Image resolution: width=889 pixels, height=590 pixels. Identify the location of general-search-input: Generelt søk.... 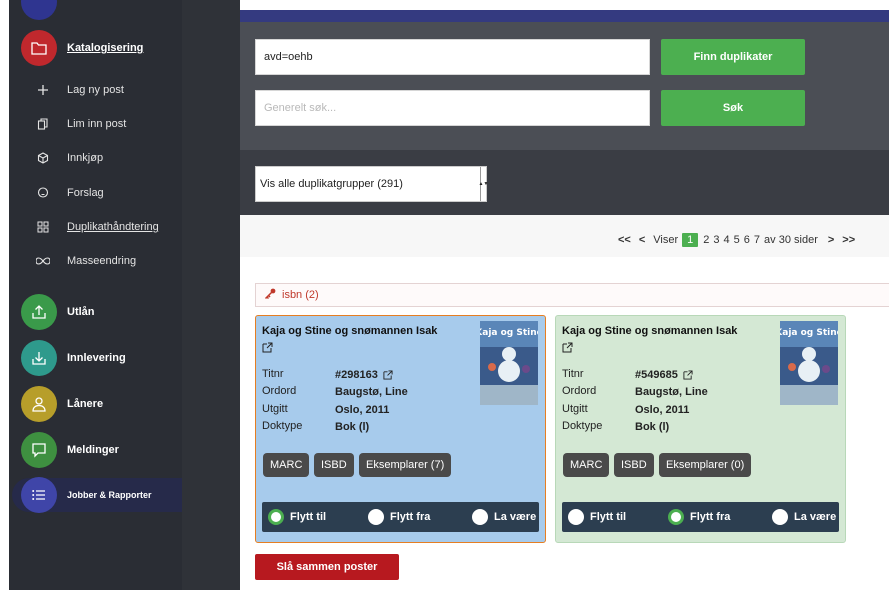
(452, 108).